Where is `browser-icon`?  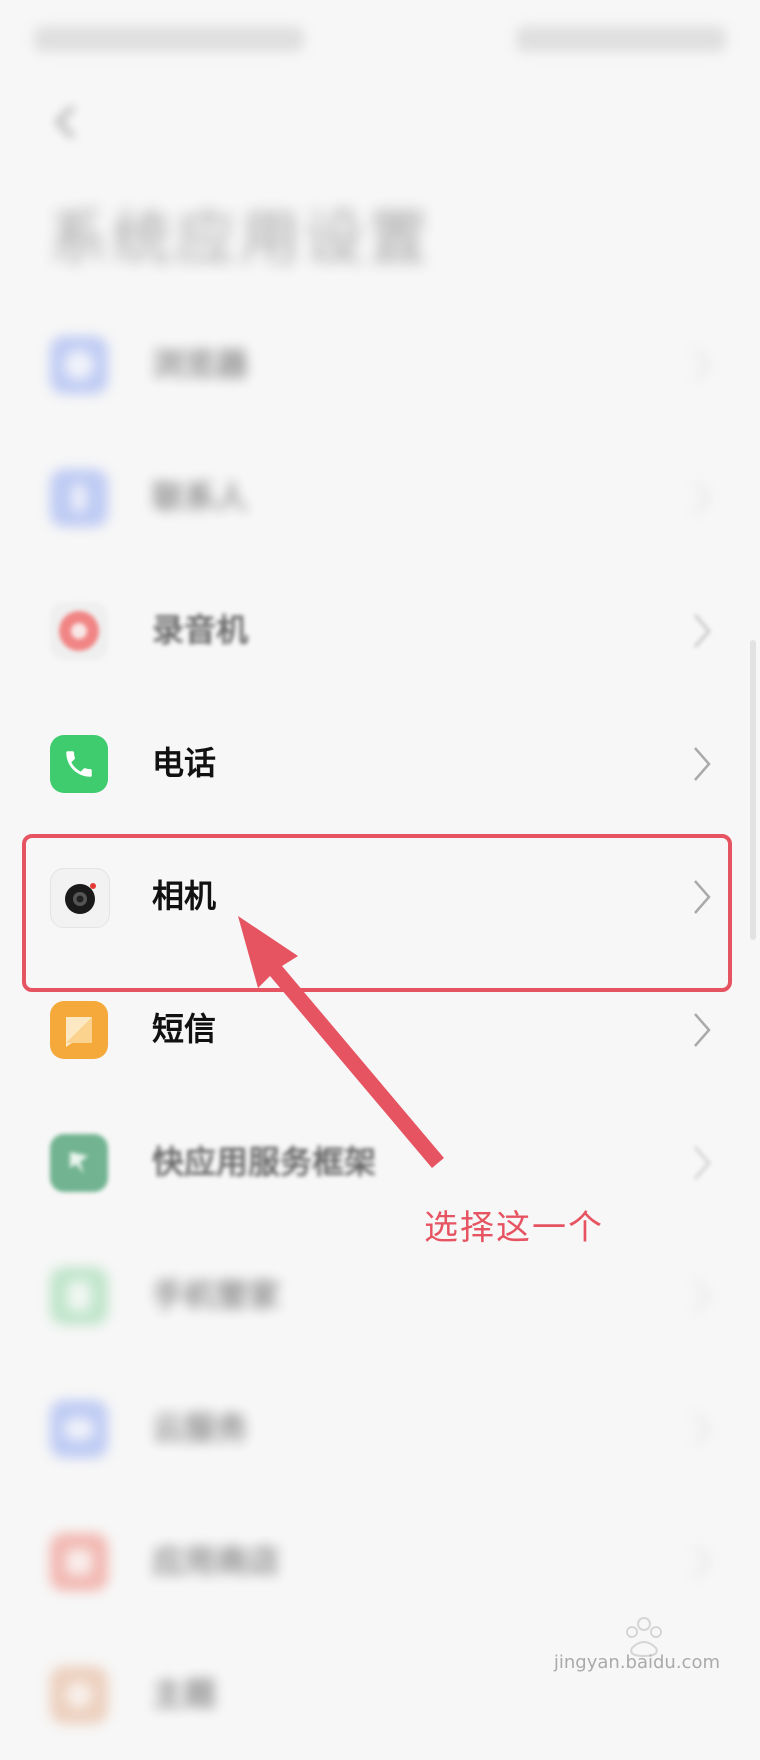
browser-icon is located at coordinates (79, 365).